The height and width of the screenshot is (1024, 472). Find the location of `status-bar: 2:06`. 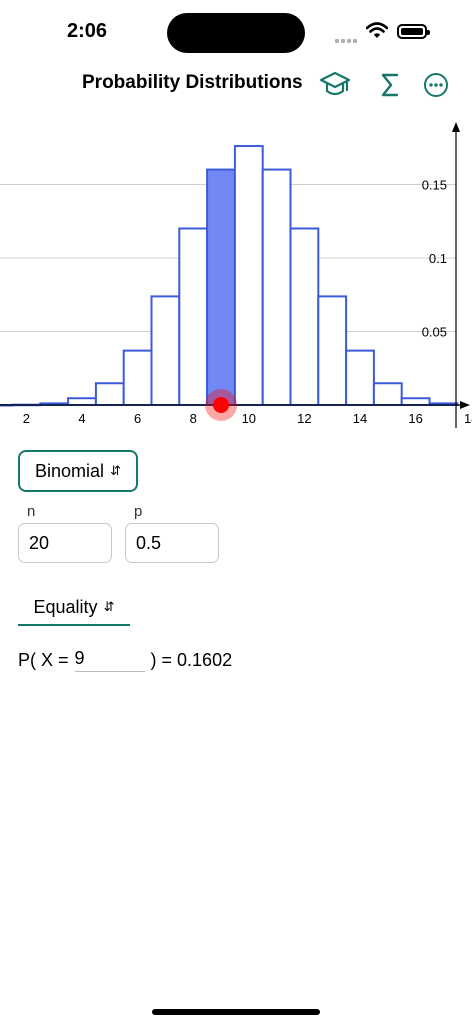

status-bar: 2:06 is located at coordinates (236, 32).